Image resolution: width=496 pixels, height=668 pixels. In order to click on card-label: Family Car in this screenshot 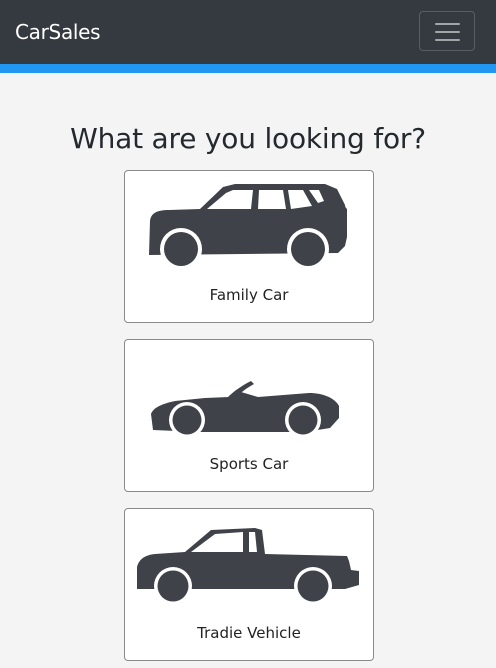, I will do `click(249, 295)`.